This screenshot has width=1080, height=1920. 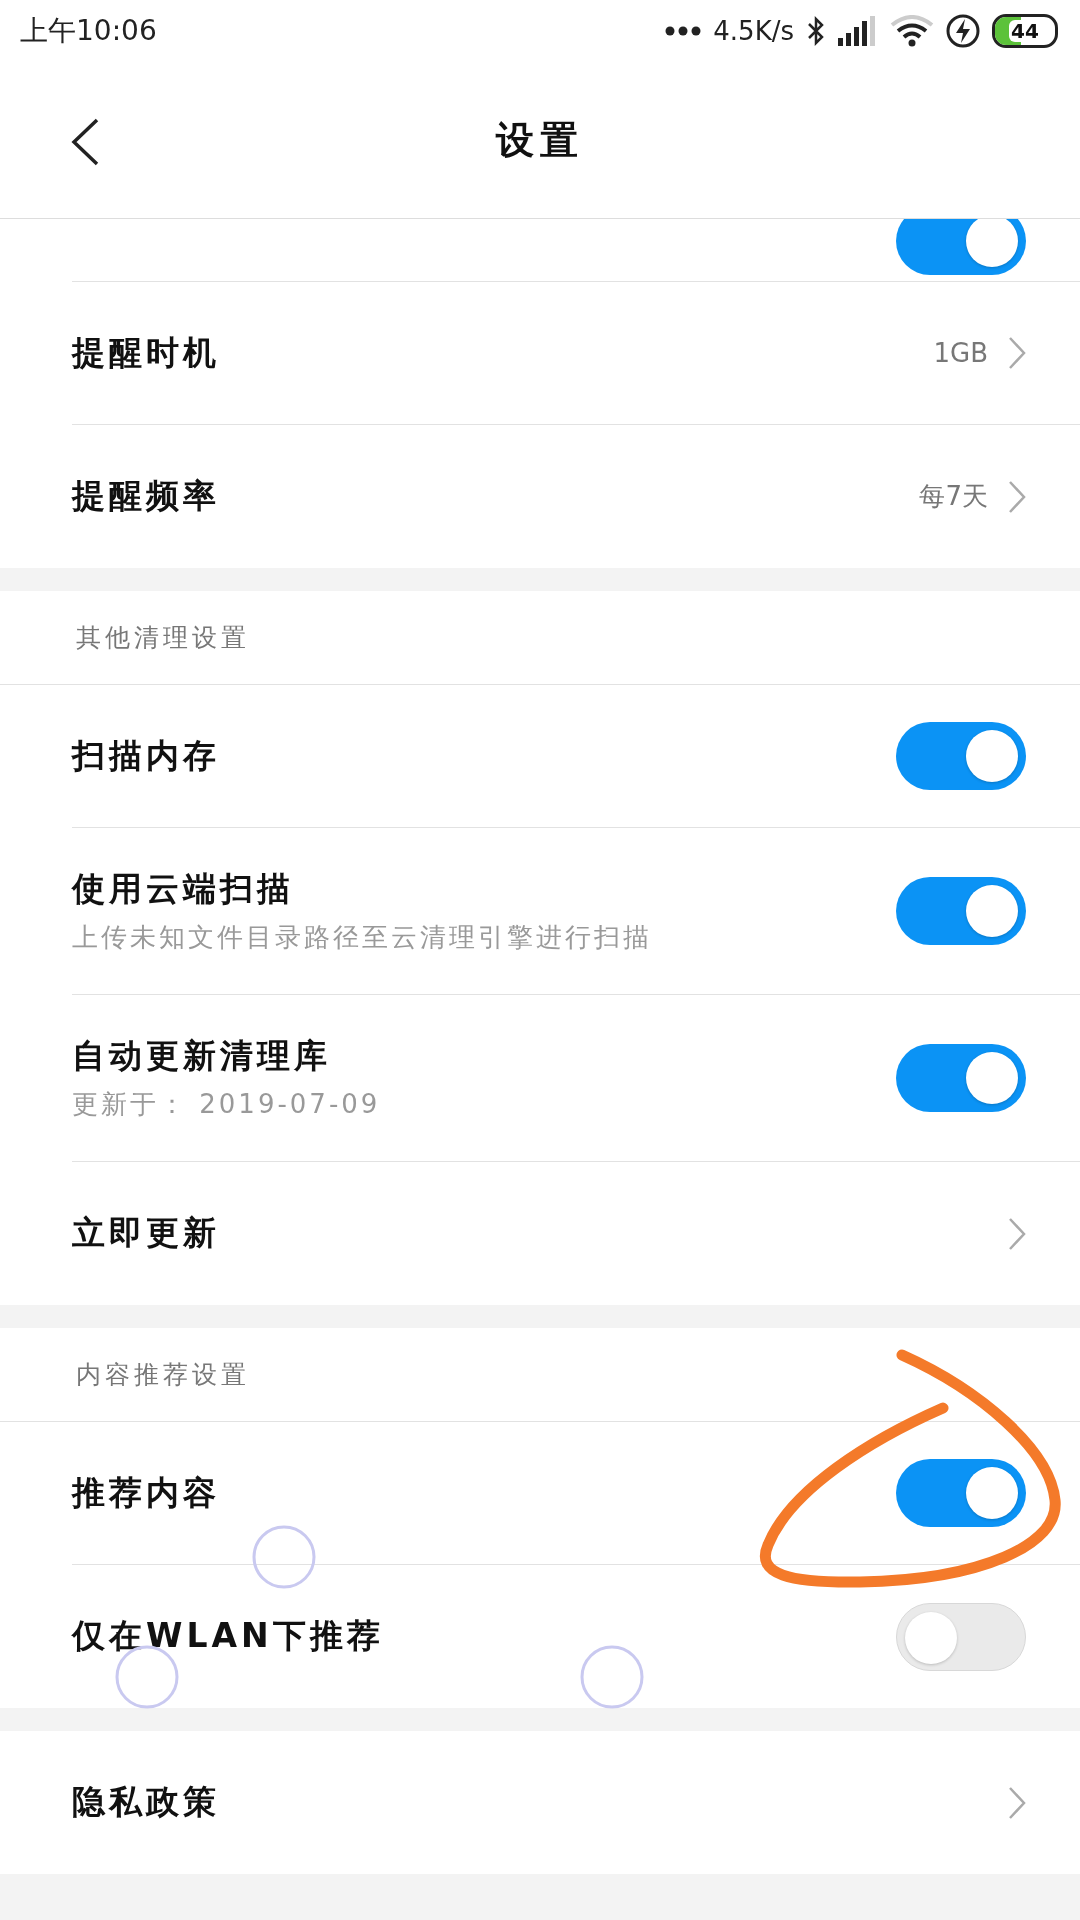 I want to click on row-value: 1GB, so click(x=960, y=353).